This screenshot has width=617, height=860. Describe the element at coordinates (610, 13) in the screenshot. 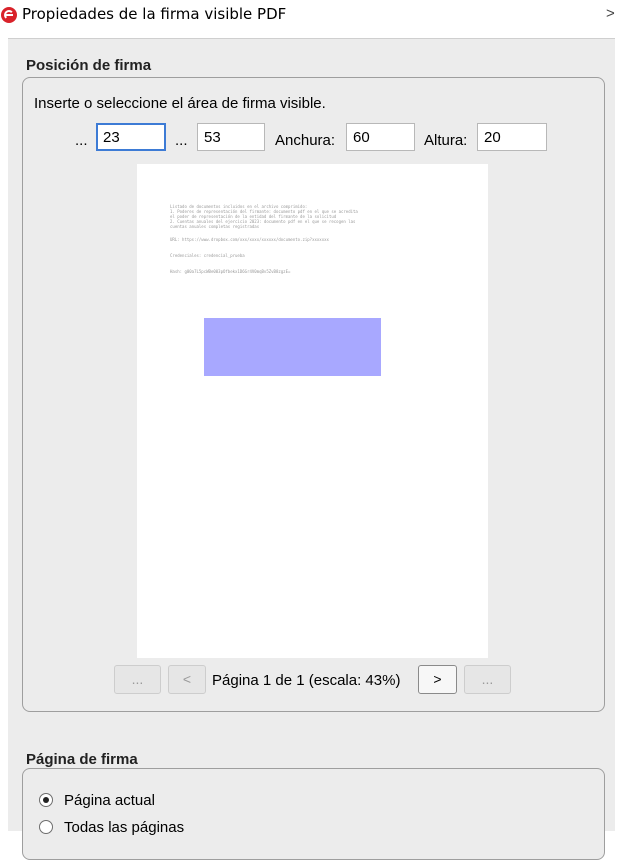

I see `chevron-right-icon: >` at that location.